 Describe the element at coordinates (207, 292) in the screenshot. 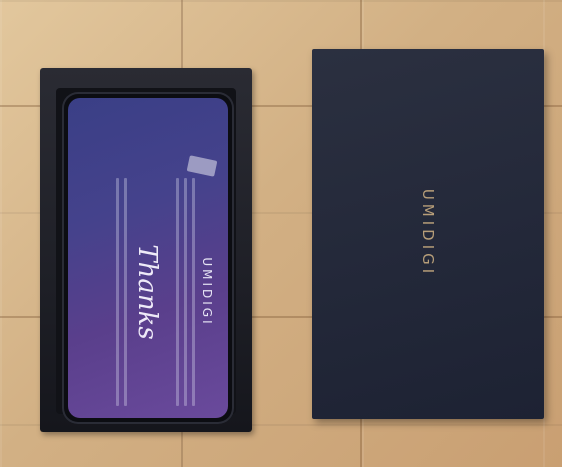

I see `card-brand: UMIDIGI` at that location.